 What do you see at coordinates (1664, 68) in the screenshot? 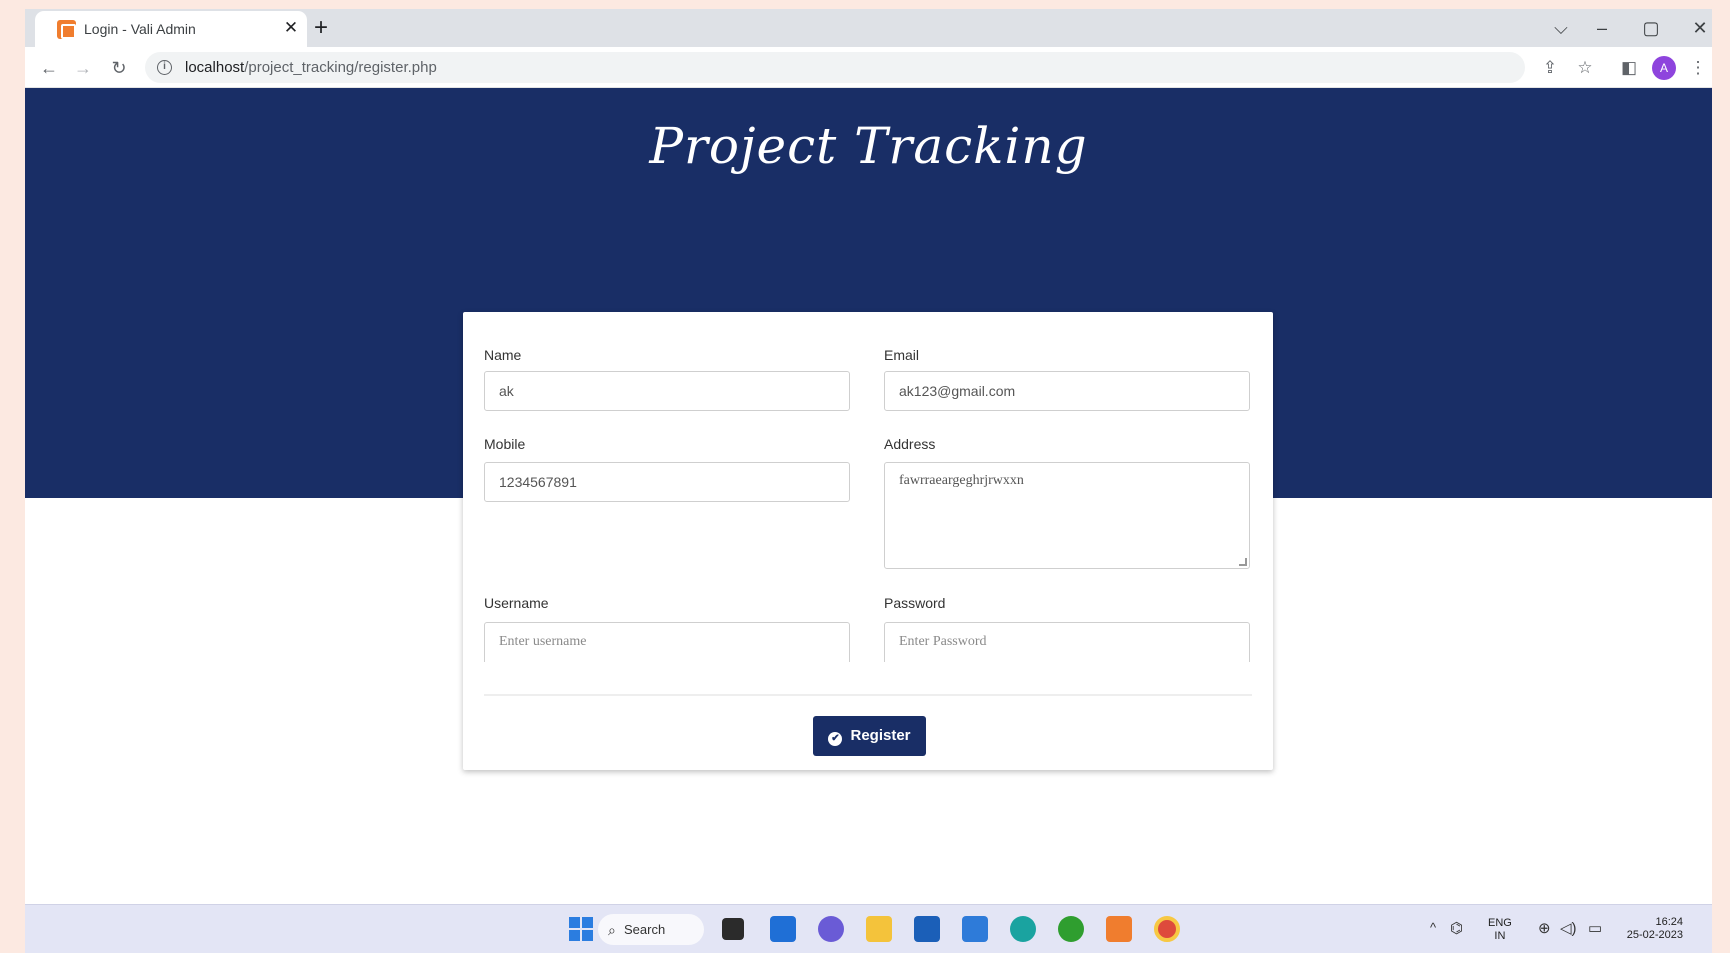
I see `profile-avatar: A` at bounding box center [1664, 68].